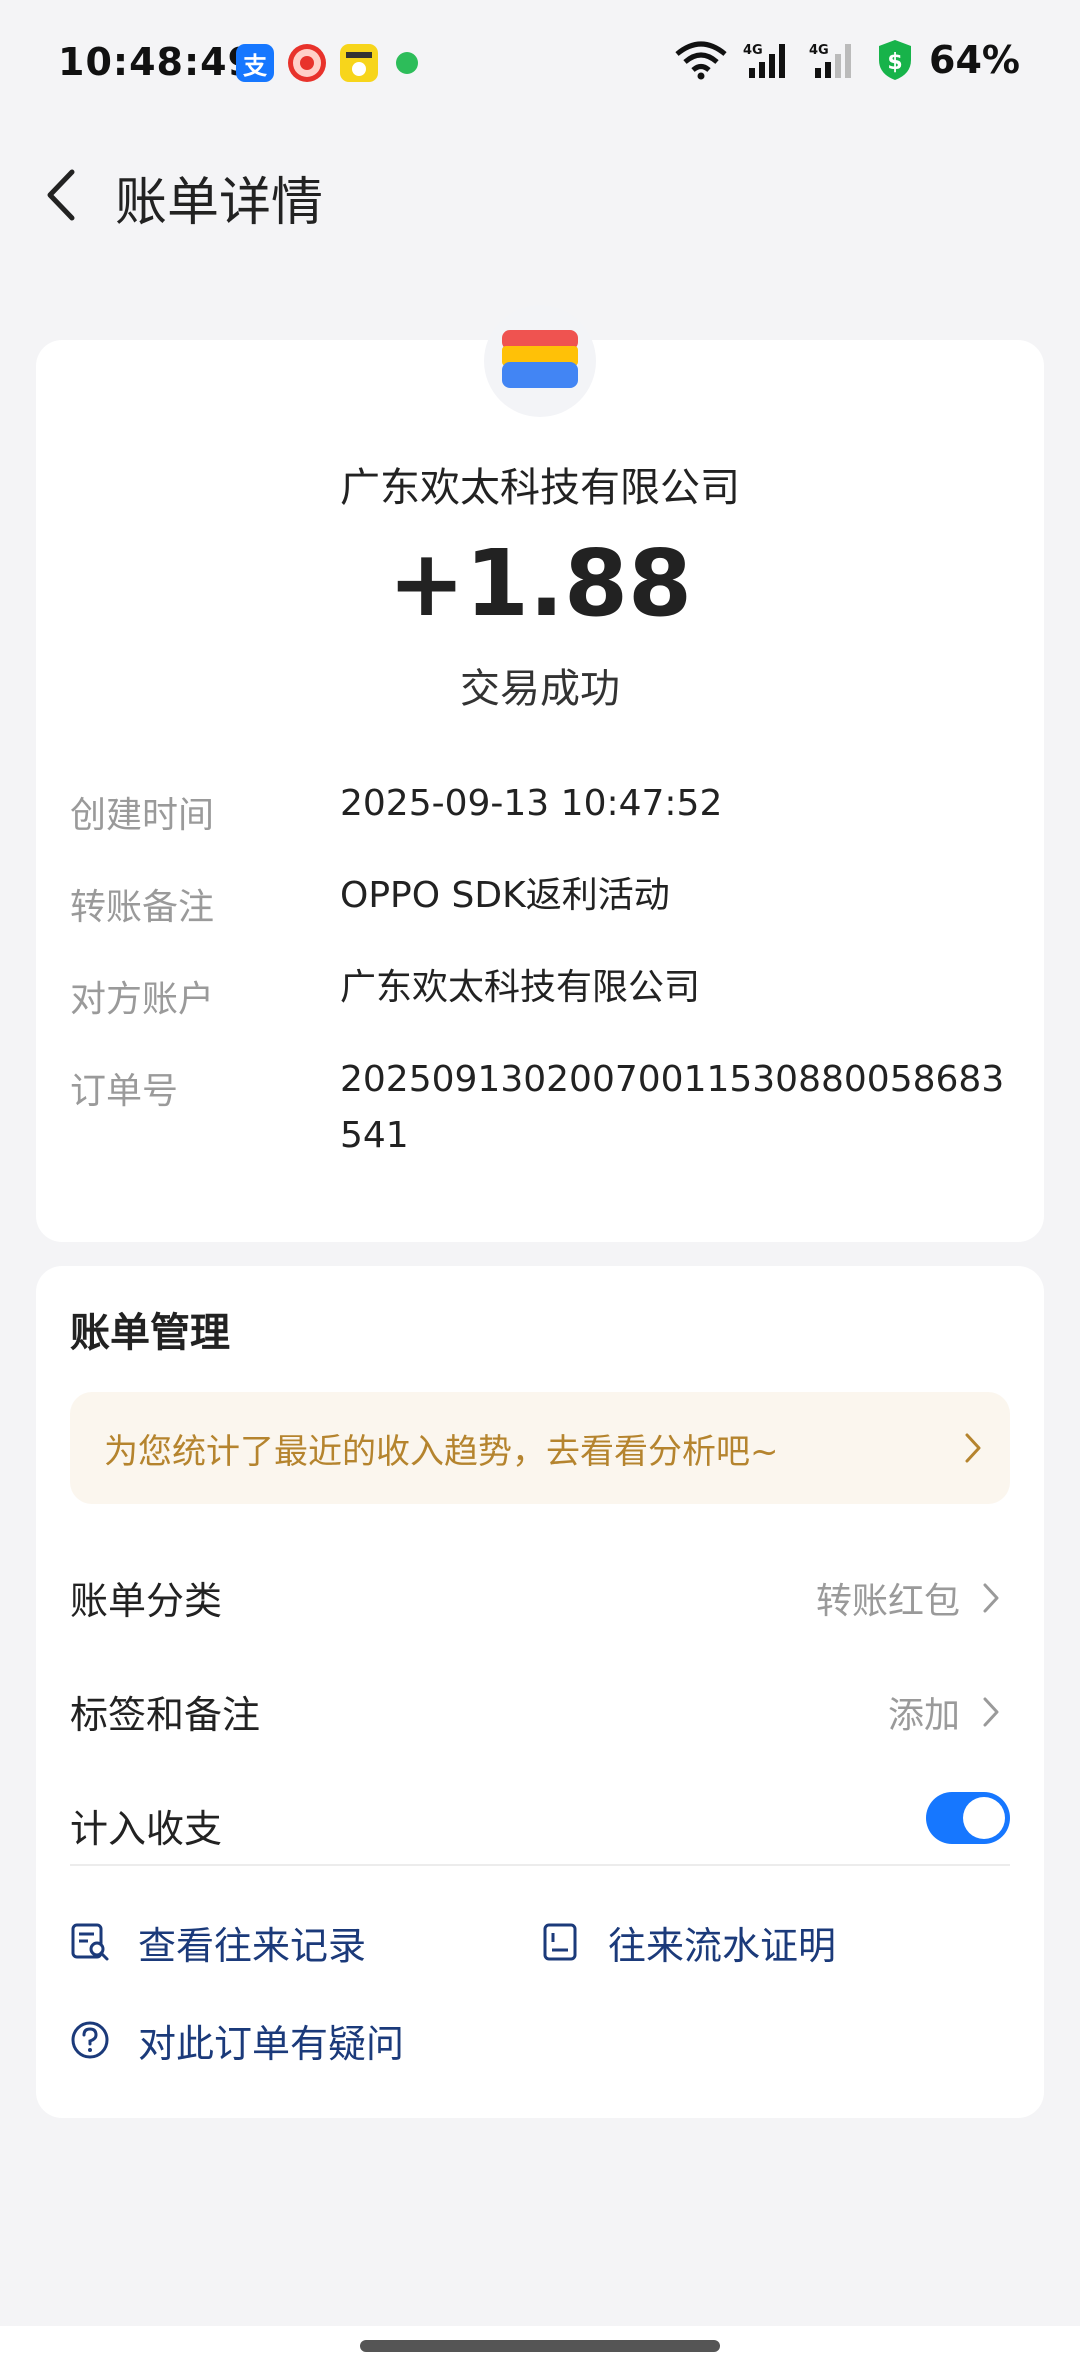 The width and height of the screenshot is (1080, 2376). I want to click on wallet-logo-icon, so click(540, 359).